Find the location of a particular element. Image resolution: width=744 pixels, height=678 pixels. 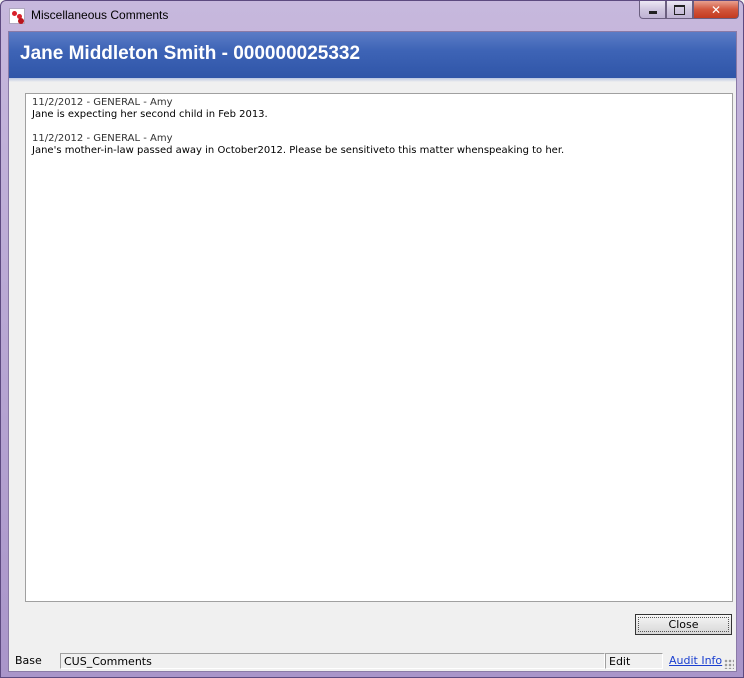

status-bar: Base CUS_Comments Edit Audit Info is located at coordinates (372, 661).